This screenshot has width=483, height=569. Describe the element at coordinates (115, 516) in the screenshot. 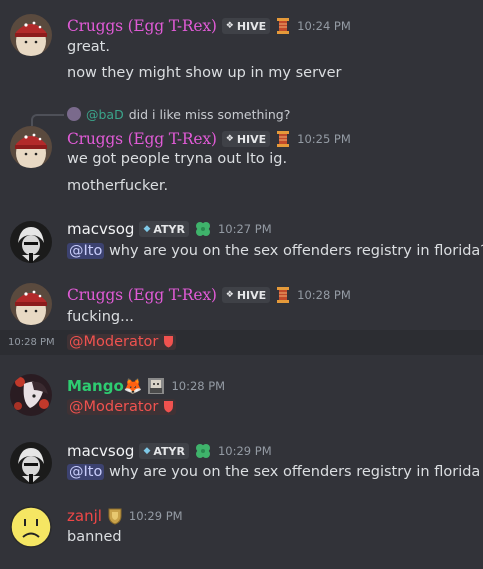

I see `shield-badge-icon` at that location.